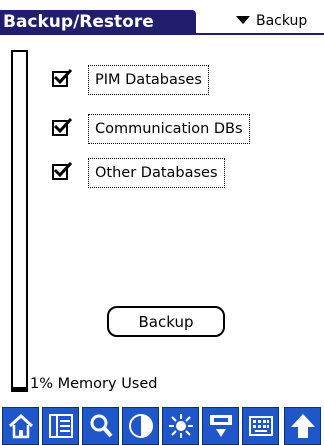  I want to click on other-databases-label: Other Databases, so click(156, 173).